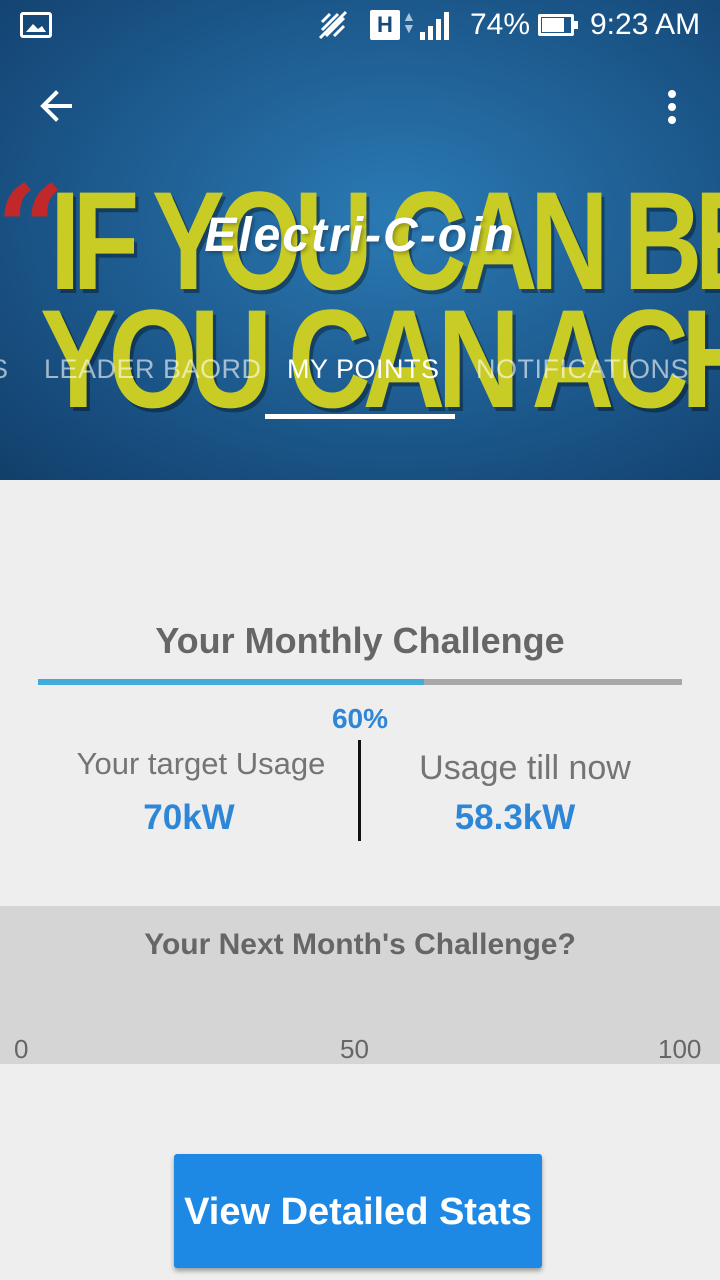 Image resolution: width=720 pixels, height=1280 pixels. Describe the element at coordinates (231, 682) in the screenshot. I see `challenge-progress-fill` at that location.